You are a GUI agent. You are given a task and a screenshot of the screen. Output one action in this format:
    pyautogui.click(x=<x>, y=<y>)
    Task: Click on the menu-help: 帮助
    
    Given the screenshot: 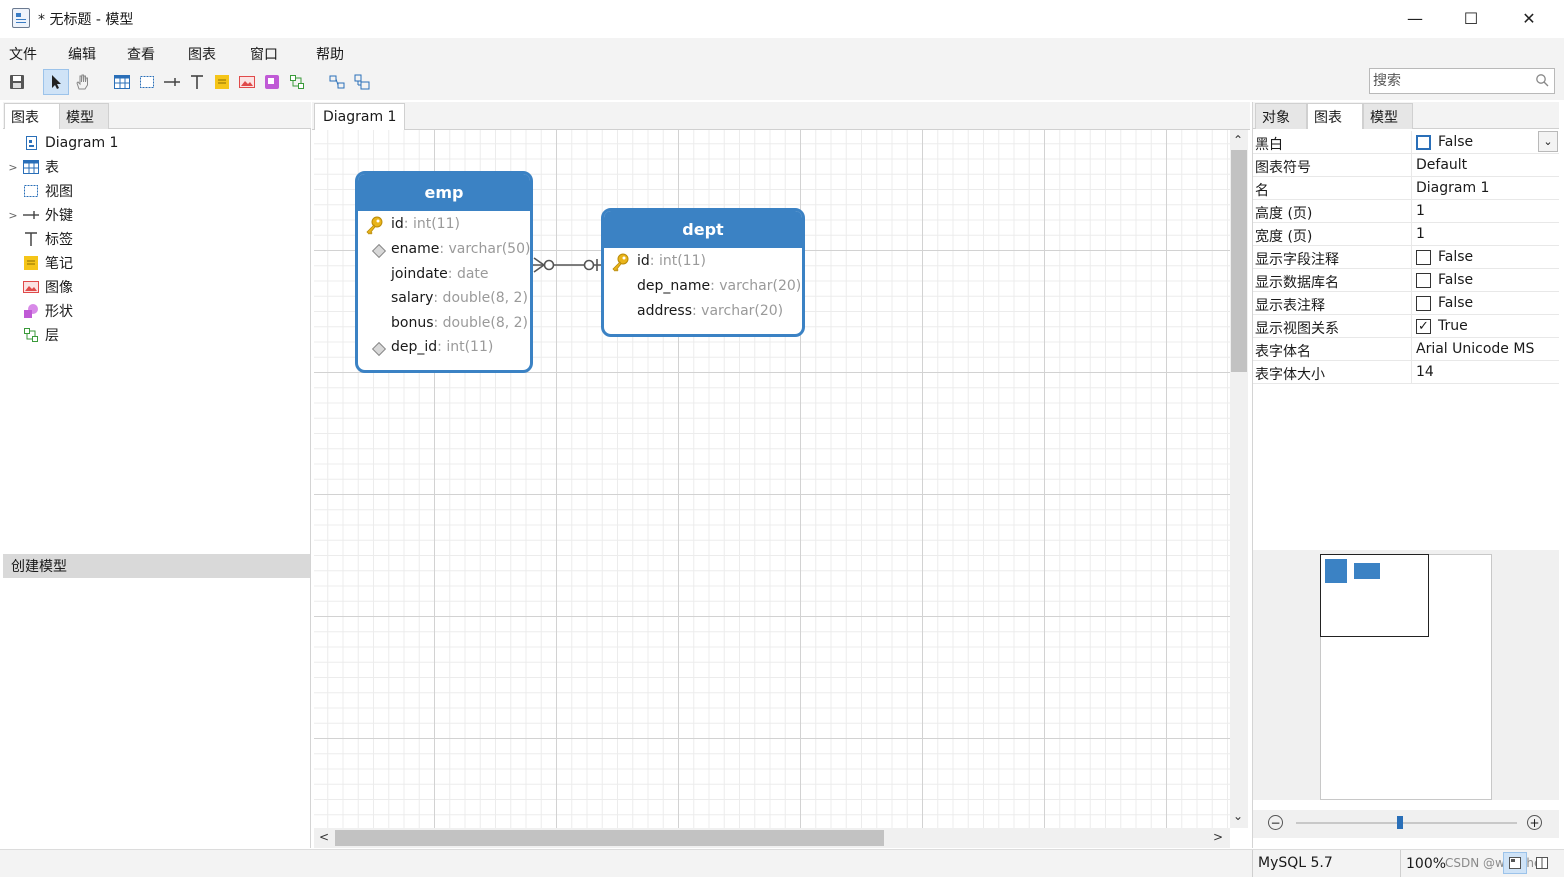 What is the action you would take?
    pyautogui.click(x=330, y=54)
    